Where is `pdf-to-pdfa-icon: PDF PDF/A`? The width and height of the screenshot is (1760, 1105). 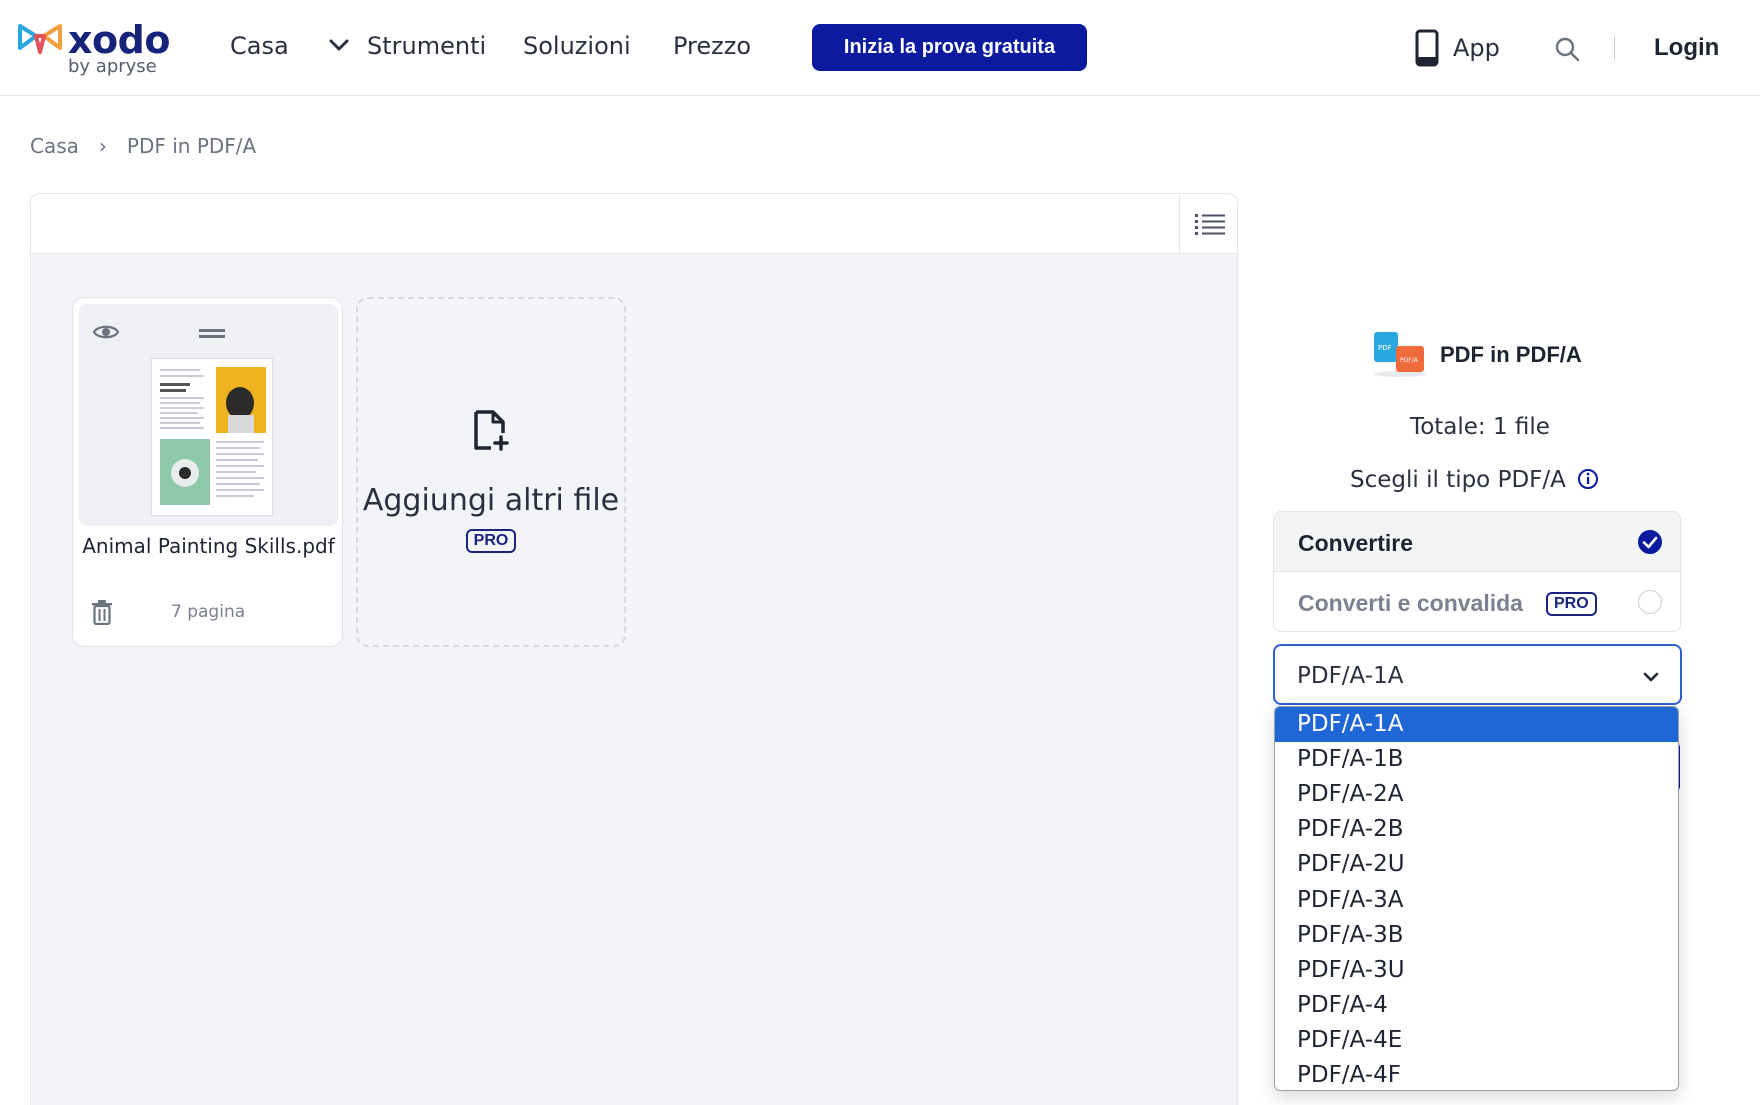
pdf-to-pdfa-icon: PDF PDF/A is located at coordinates (1400, 354).